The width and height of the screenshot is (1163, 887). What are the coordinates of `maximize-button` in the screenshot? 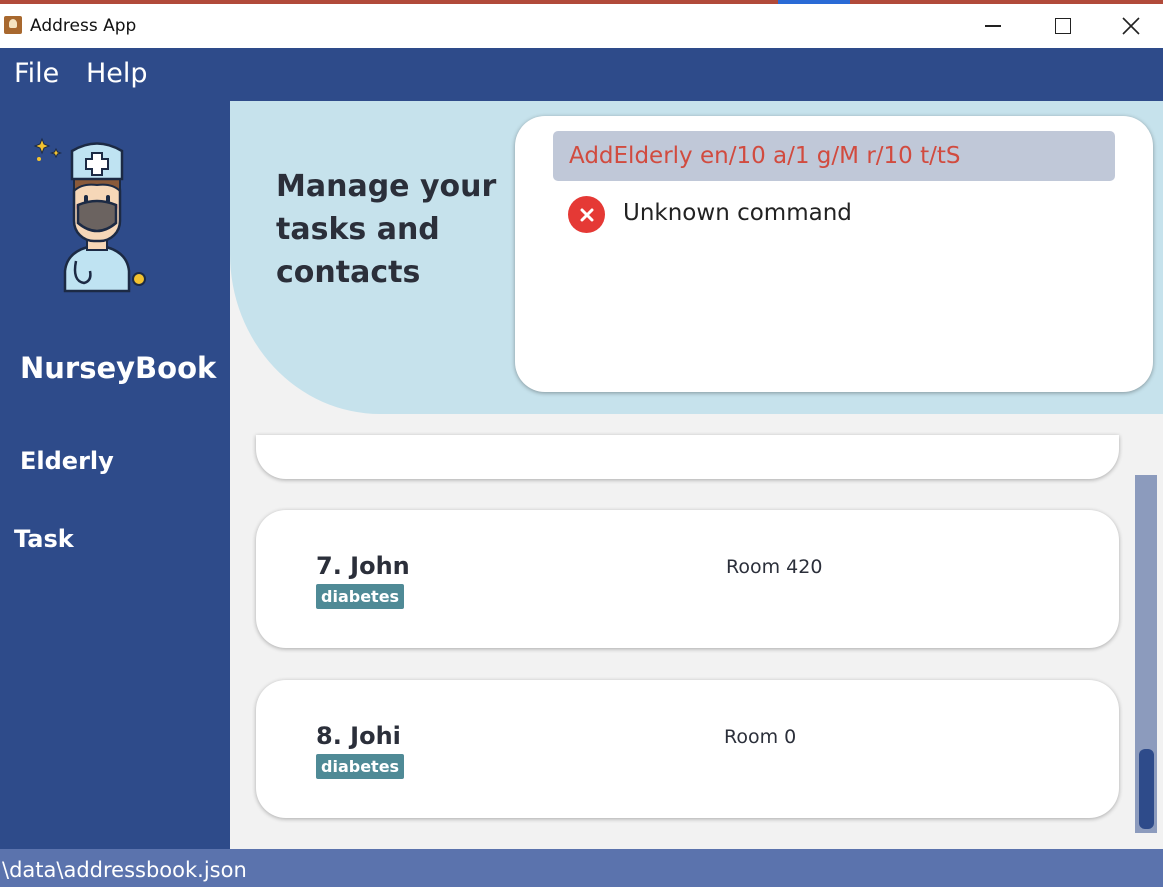 It's located at (1063, 26).